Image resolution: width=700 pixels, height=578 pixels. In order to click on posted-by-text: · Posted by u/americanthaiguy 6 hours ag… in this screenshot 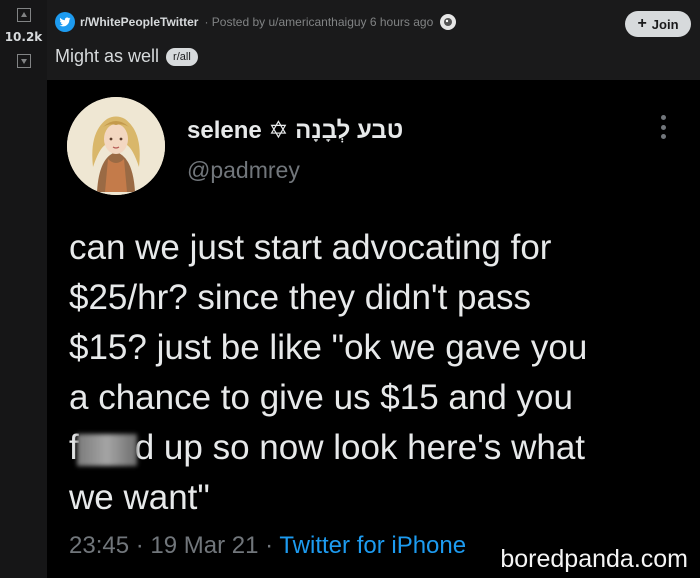, I will do `click(319, 22)`.